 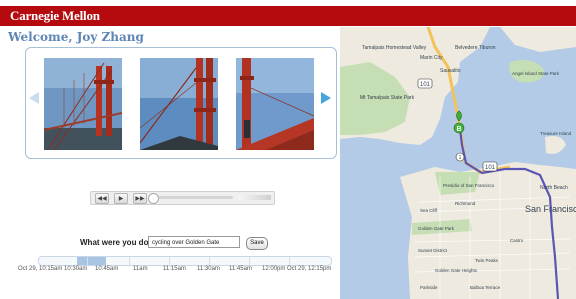 What do you see at coordinates (193, 197) in the screenshot?
I see `progress-track` at bounding box center [193, 197].